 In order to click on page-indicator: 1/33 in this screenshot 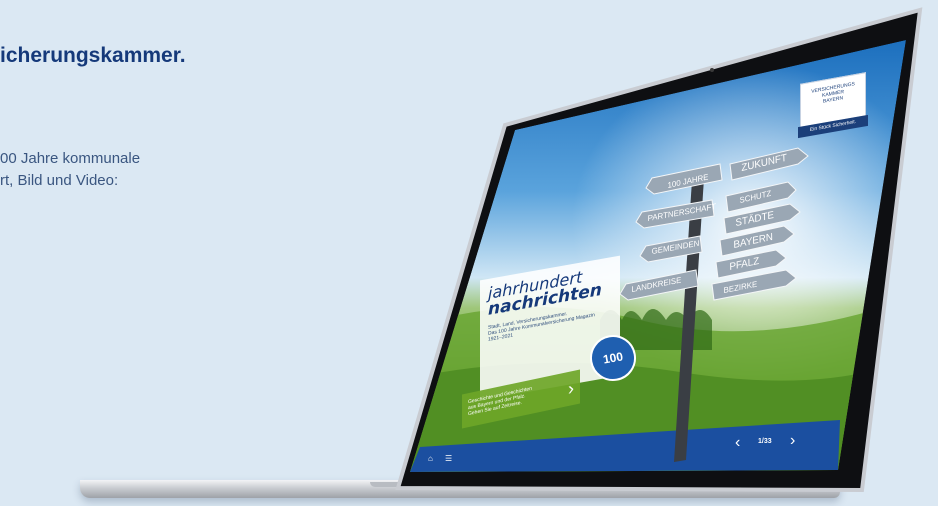, I will do `click(765, 441)`.